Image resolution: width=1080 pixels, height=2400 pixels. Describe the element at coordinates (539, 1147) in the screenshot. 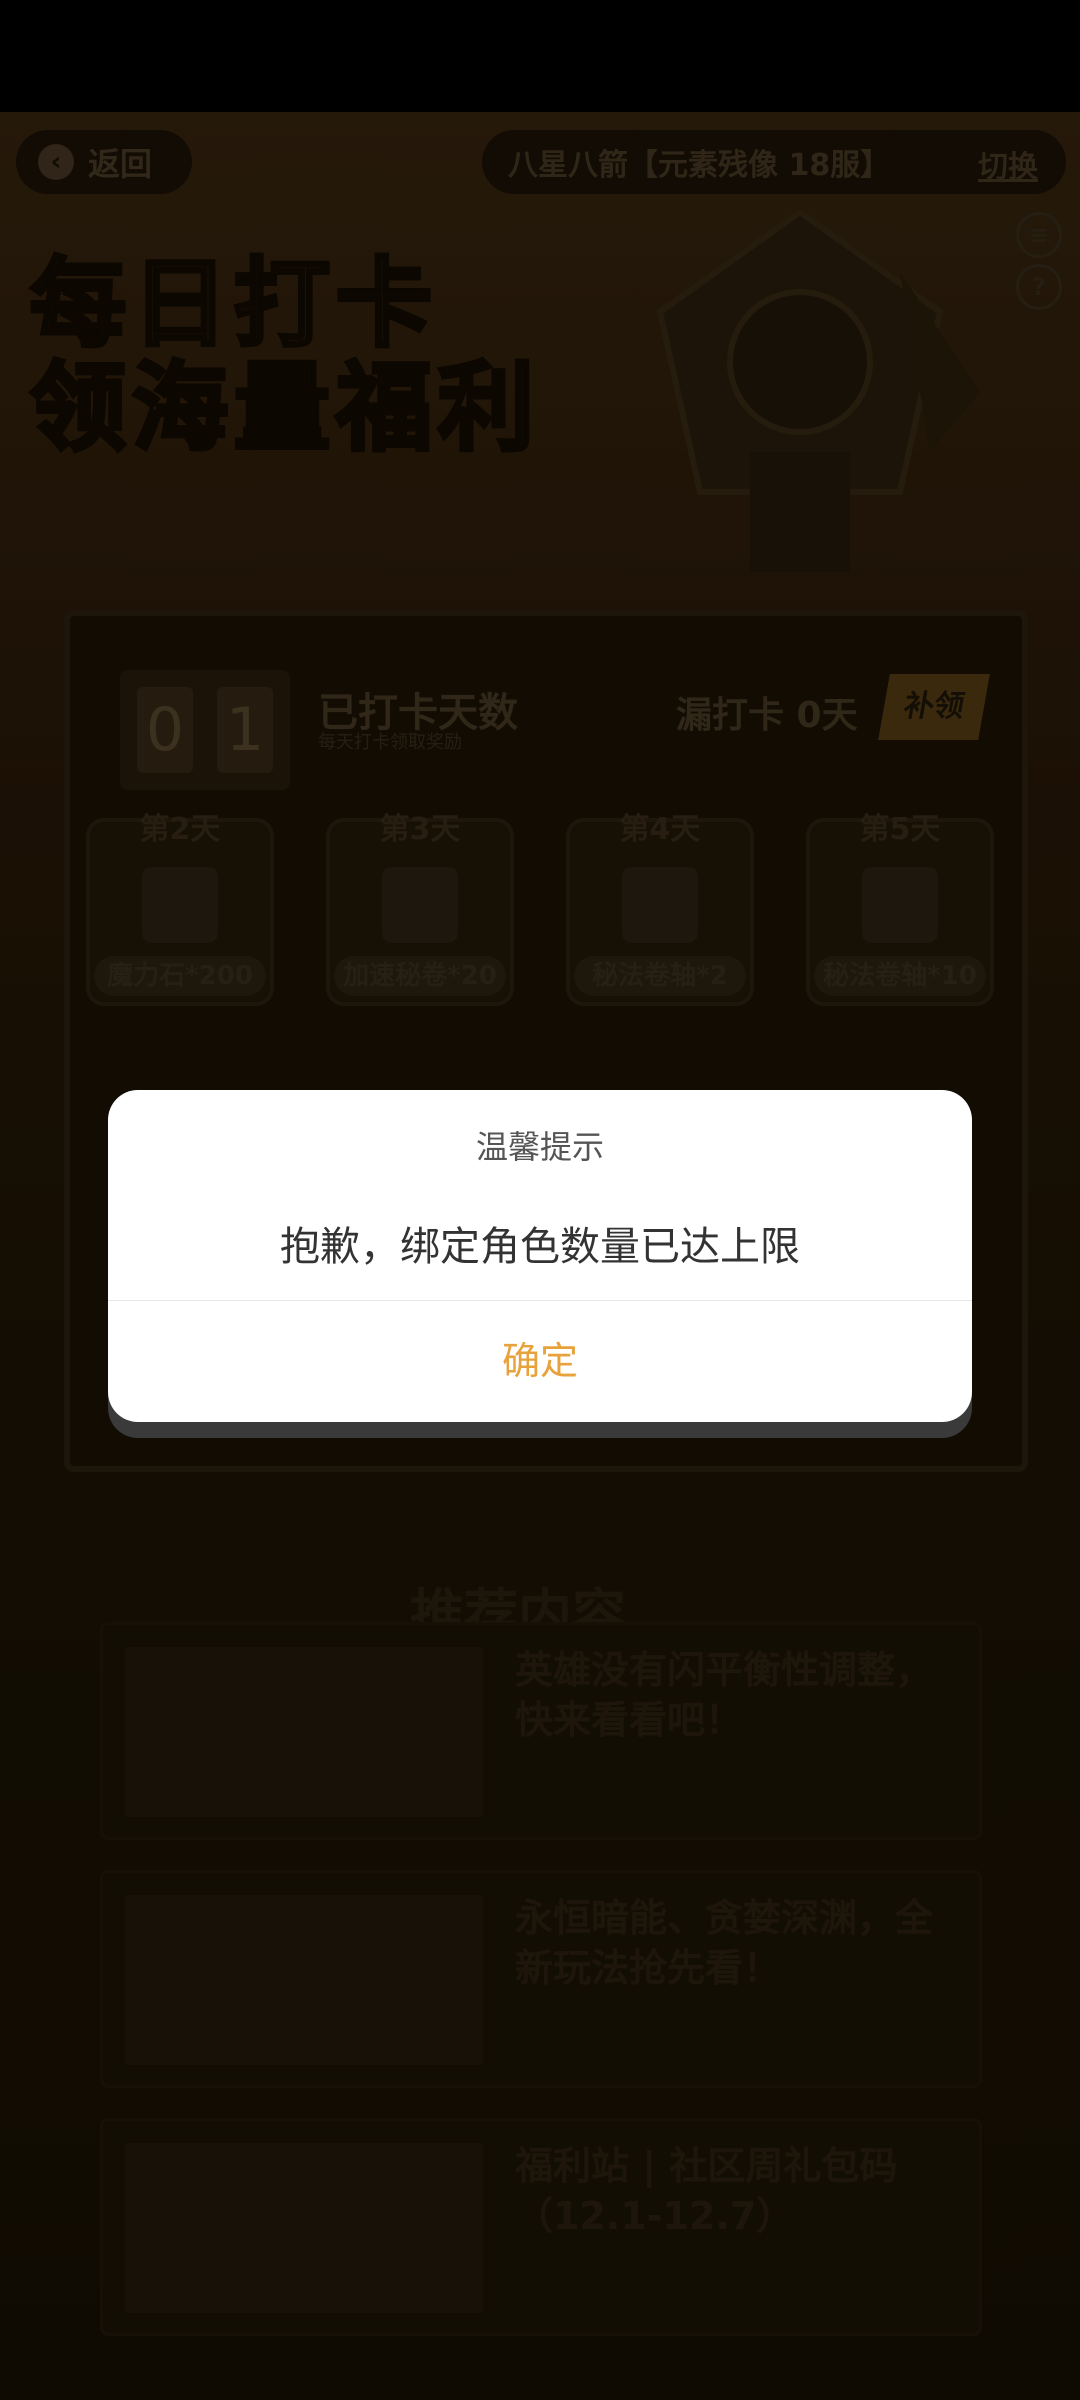

I see `dialog-title: 温馨提示` at that location.